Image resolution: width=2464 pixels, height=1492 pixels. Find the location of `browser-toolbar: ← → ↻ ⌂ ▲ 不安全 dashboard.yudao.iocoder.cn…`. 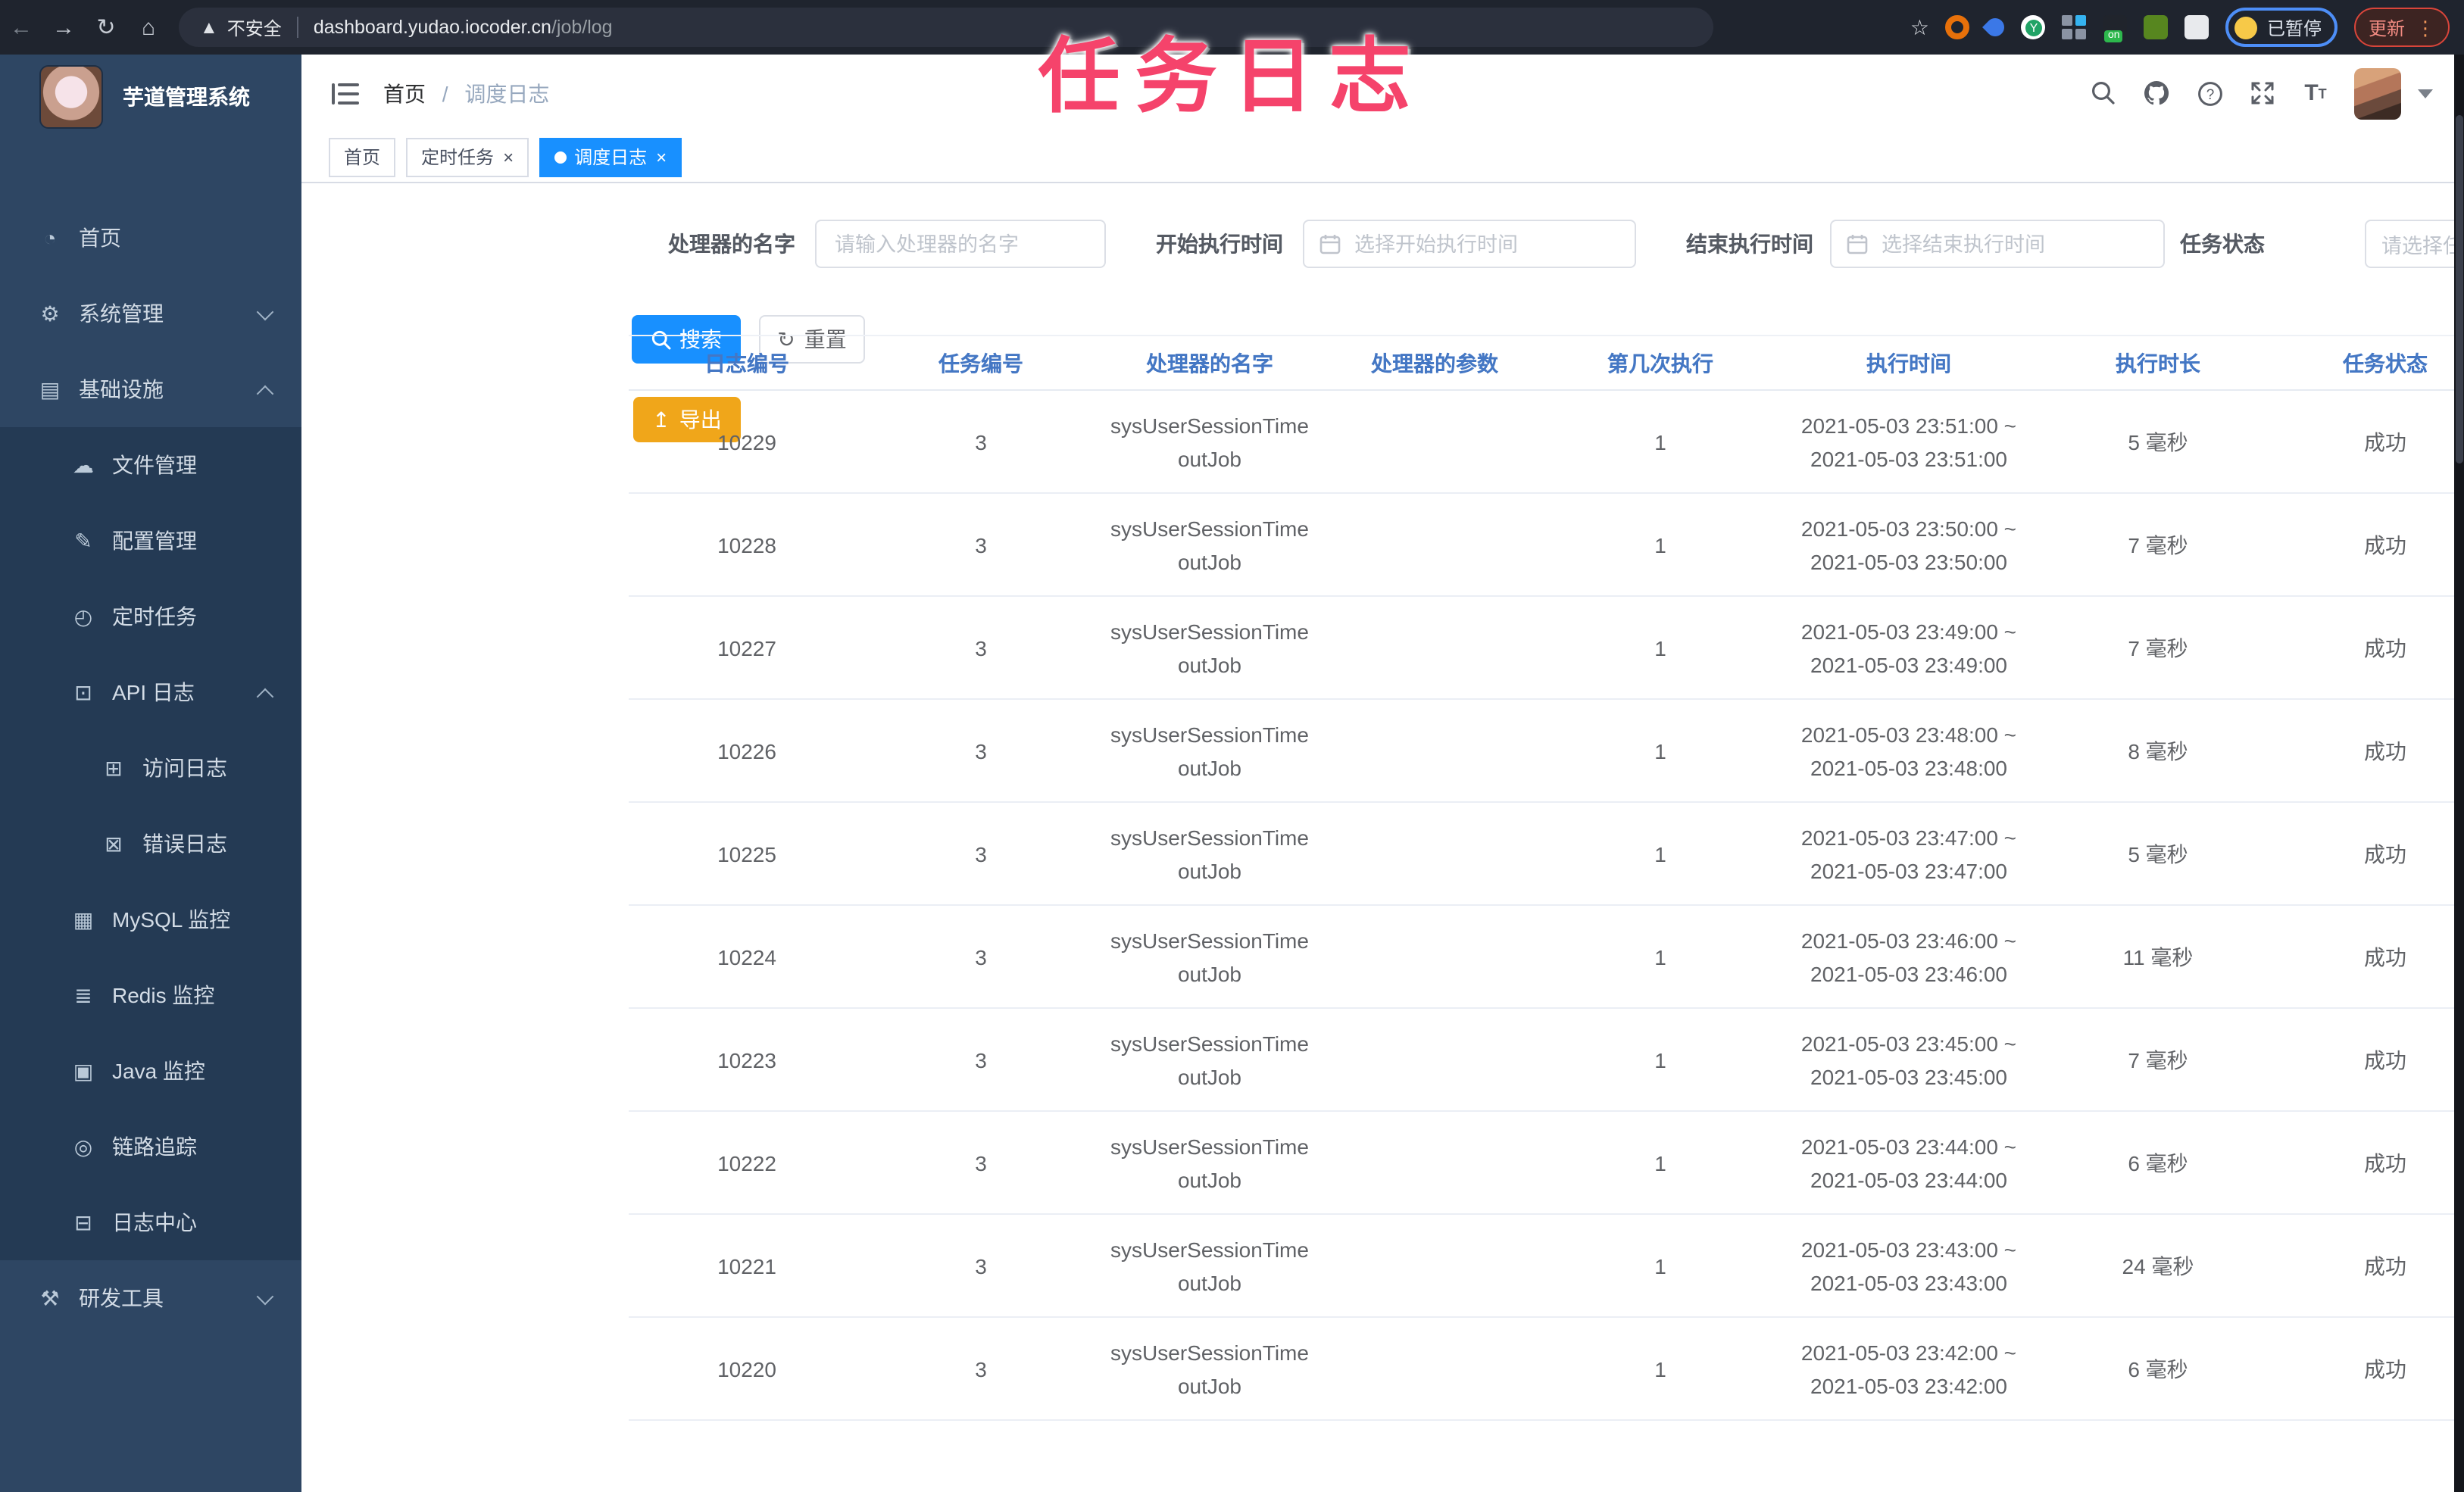

browser-toolbar: ← → ↻ ⌂ ▲ 不安全 dashboard.yudao.iocoder.cn… is located at coordinates (1232, 28).